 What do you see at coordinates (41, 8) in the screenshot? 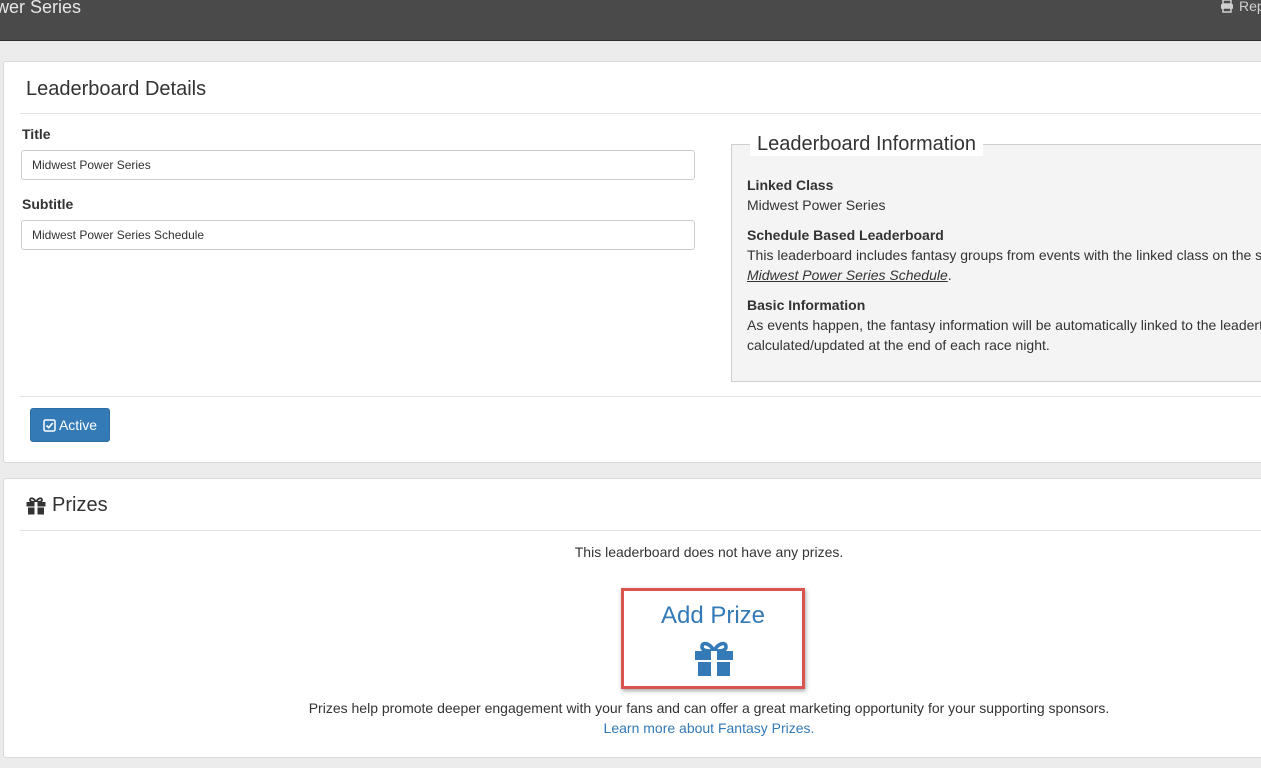
I see `navbar-title: ower Series` at bounding box center [41, 8].